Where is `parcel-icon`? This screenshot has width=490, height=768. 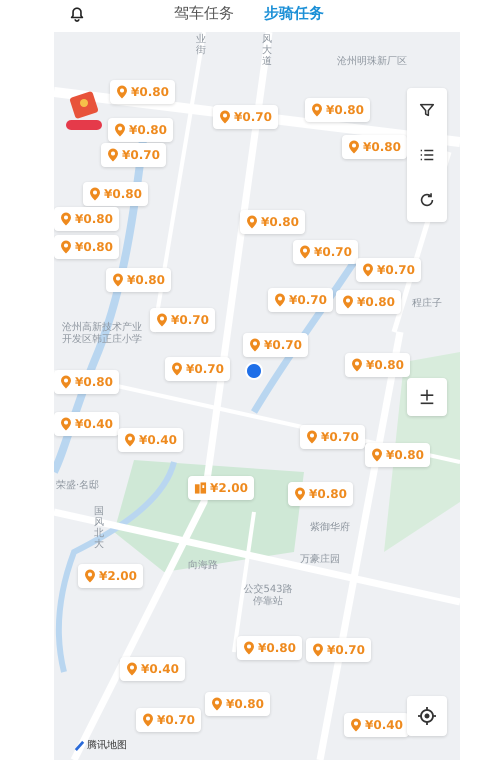
parcel-icon is located at coordinates (200, 488).